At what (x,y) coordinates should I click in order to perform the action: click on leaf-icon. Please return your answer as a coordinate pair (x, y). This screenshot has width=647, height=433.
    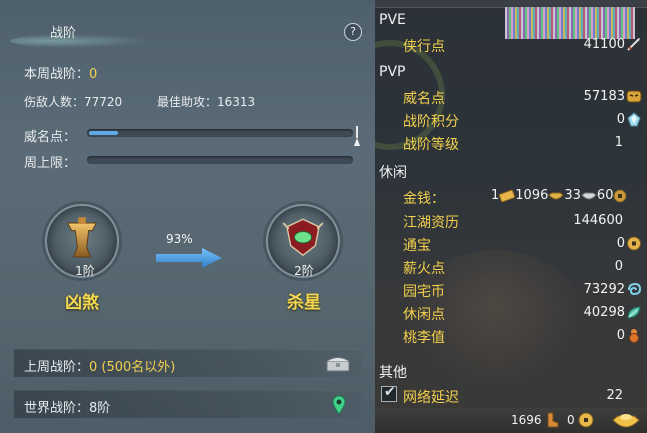
    Looking at the image, I should click on (634, 312).